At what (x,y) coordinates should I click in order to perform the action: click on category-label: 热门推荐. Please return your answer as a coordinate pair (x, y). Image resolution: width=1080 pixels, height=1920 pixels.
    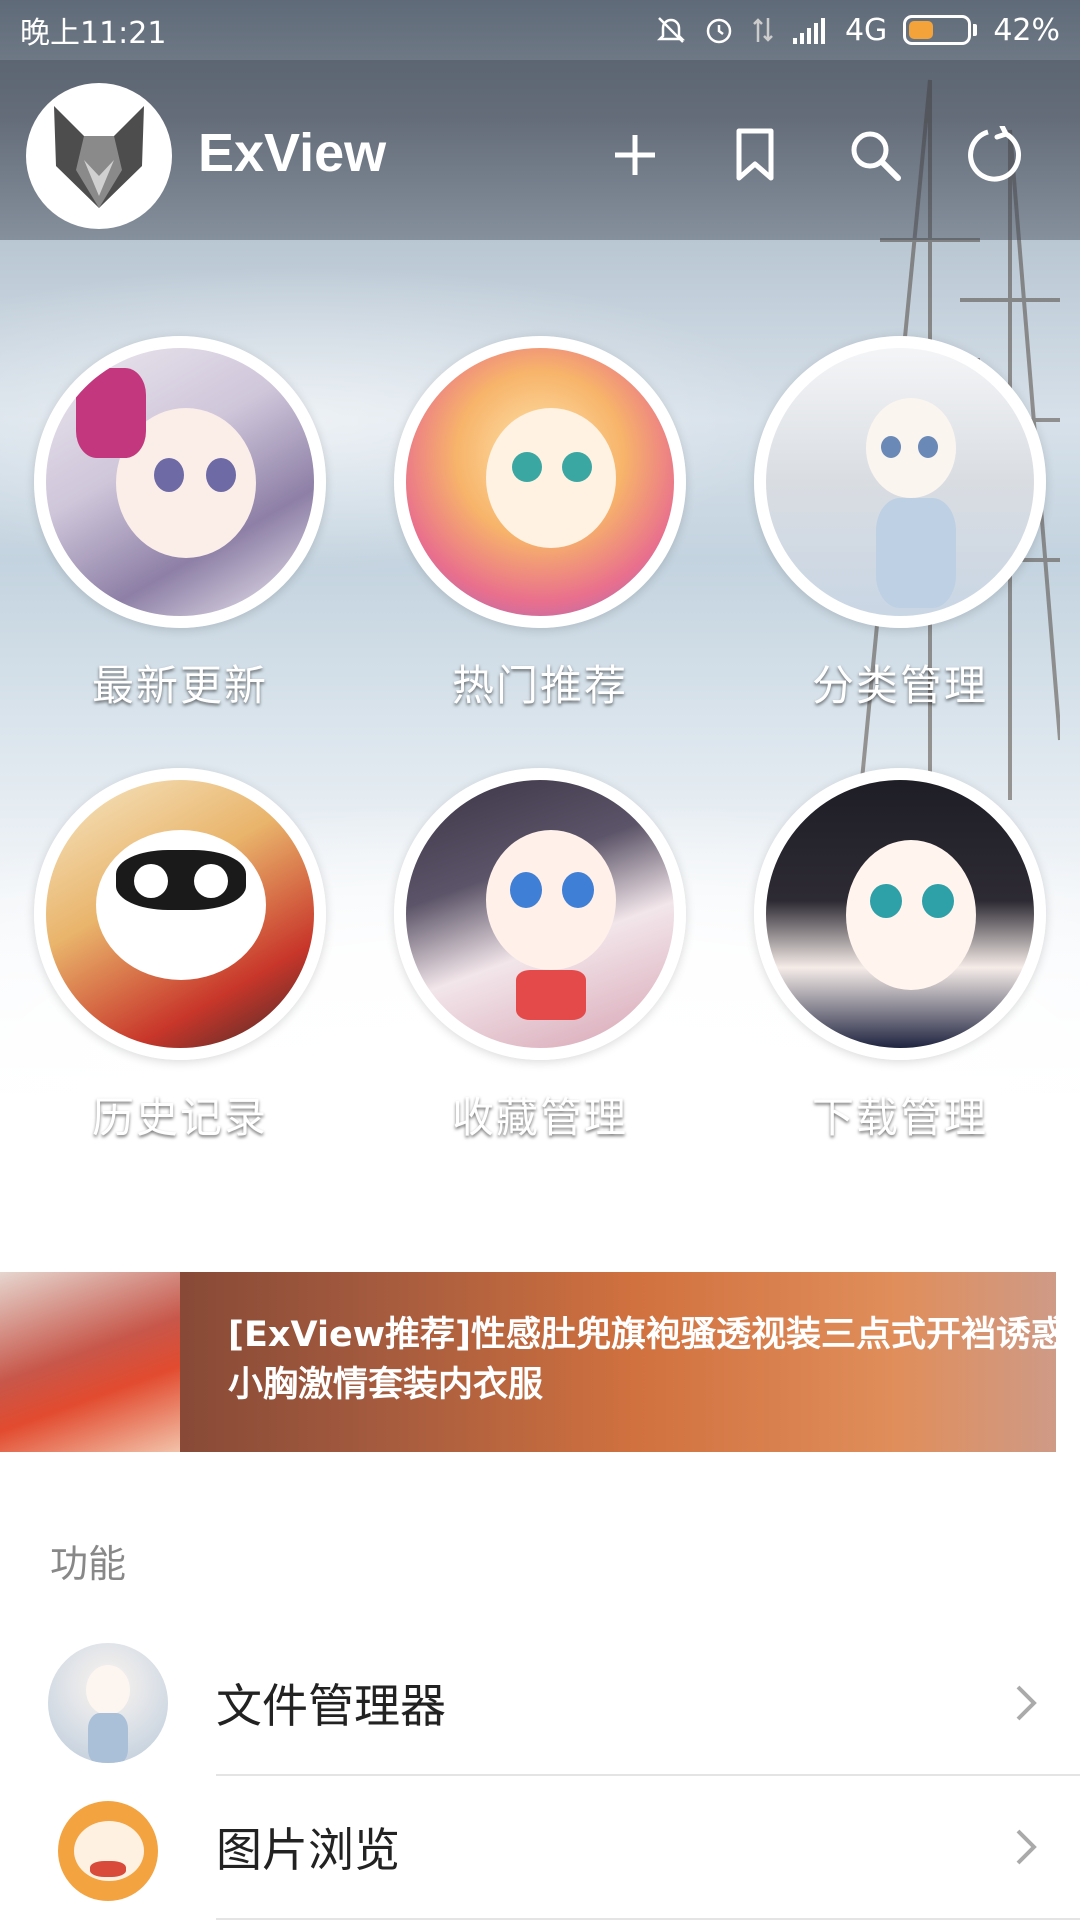
    Looking at the image, I should click on (539, 685).